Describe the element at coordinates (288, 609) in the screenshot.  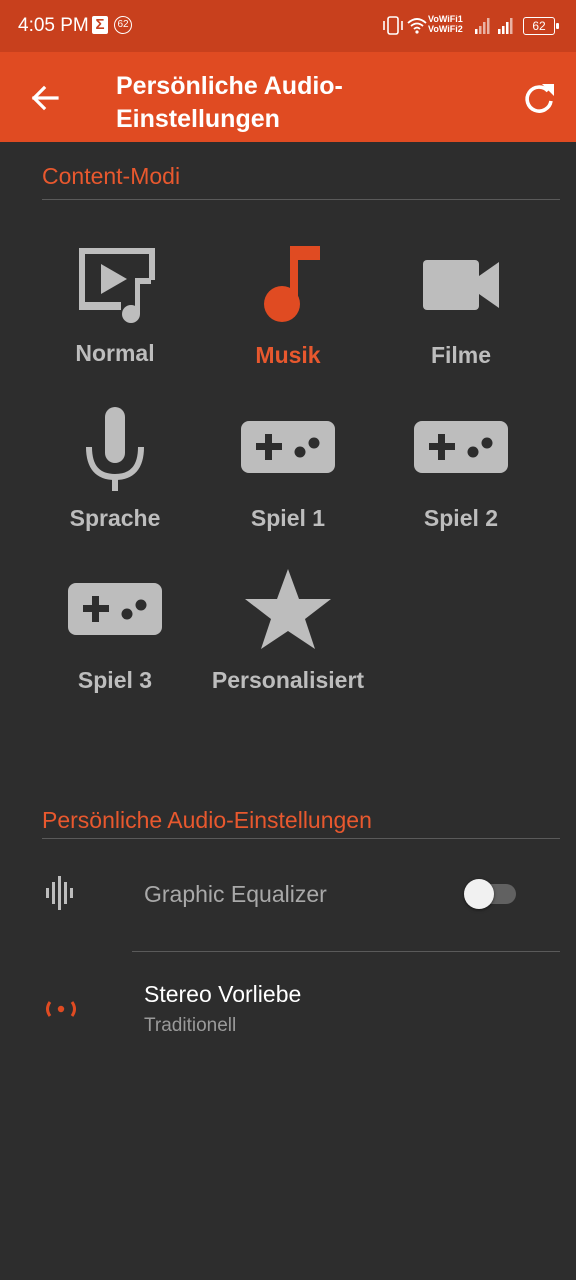
I see `star-icon` at that location.